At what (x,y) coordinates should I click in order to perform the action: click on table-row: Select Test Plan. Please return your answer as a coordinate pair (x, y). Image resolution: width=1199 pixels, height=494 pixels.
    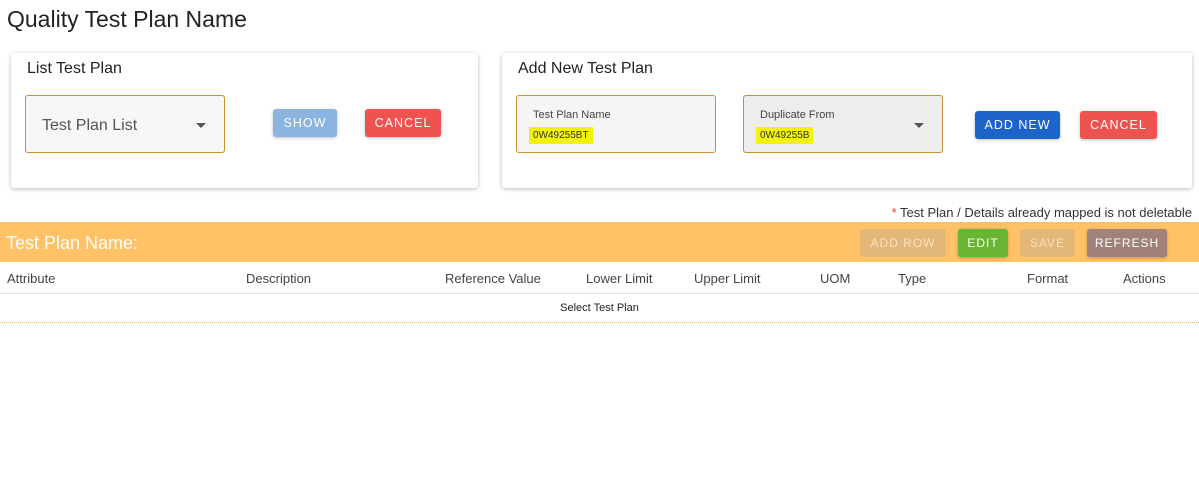
    Looking at the image, I should click on (599, 308).